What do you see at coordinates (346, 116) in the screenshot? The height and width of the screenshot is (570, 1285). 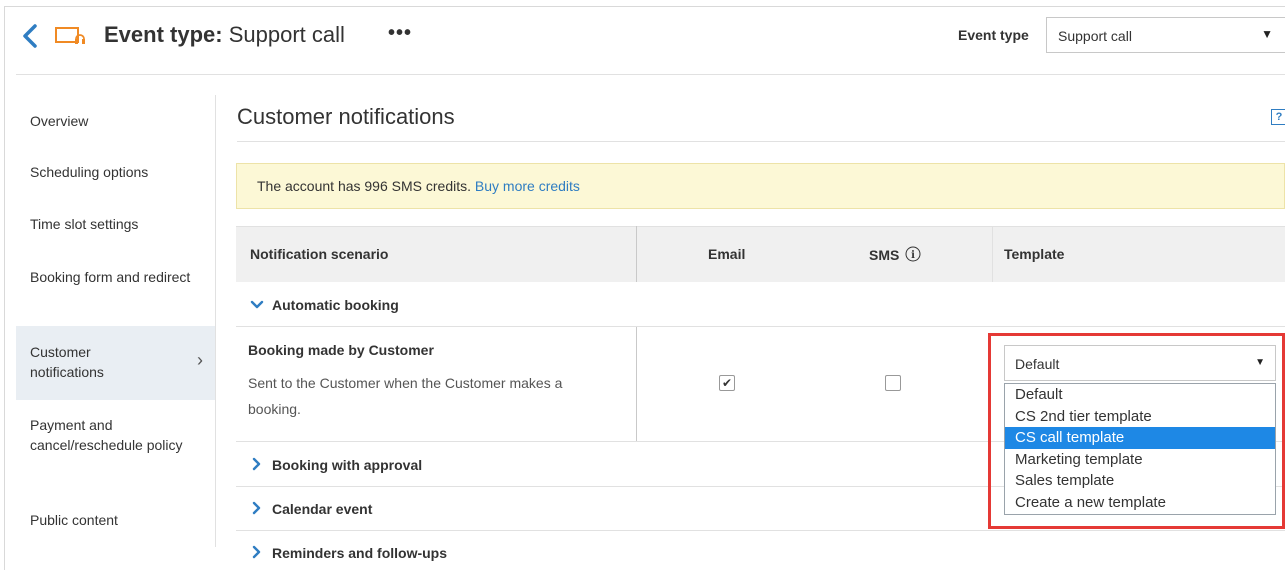 I see `section-title: Customer notifications` at bounding box center [346, 116].